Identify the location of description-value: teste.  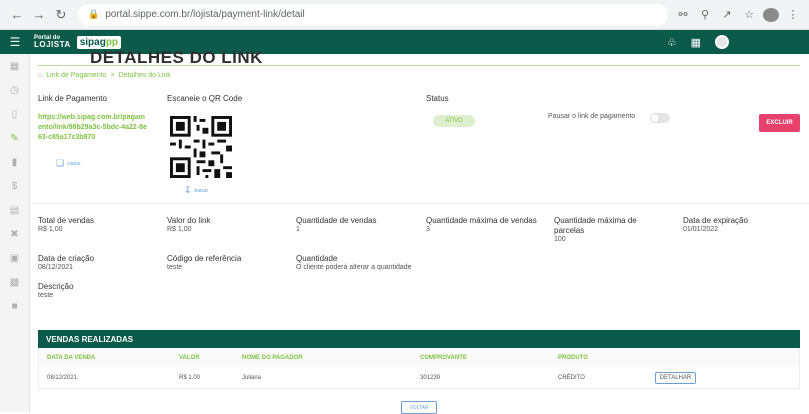
(46, 295).